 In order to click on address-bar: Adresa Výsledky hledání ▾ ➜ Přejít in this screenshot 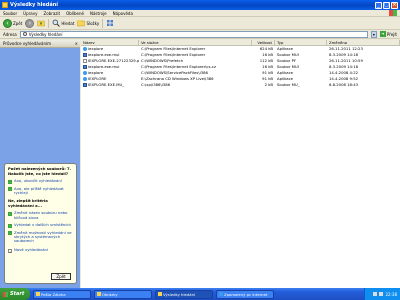, I will do `click(200, 34)`.